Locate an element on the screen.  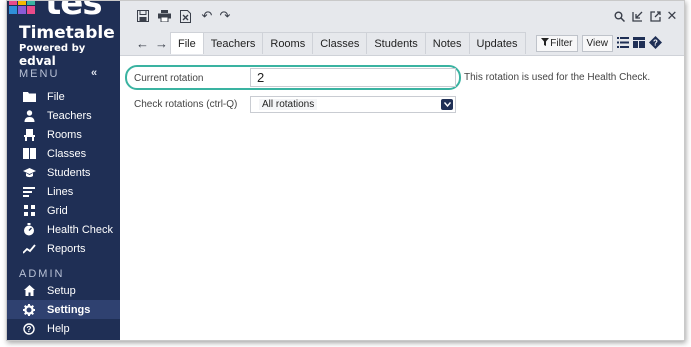
list-view-icon is located at coordinates (623, 43).